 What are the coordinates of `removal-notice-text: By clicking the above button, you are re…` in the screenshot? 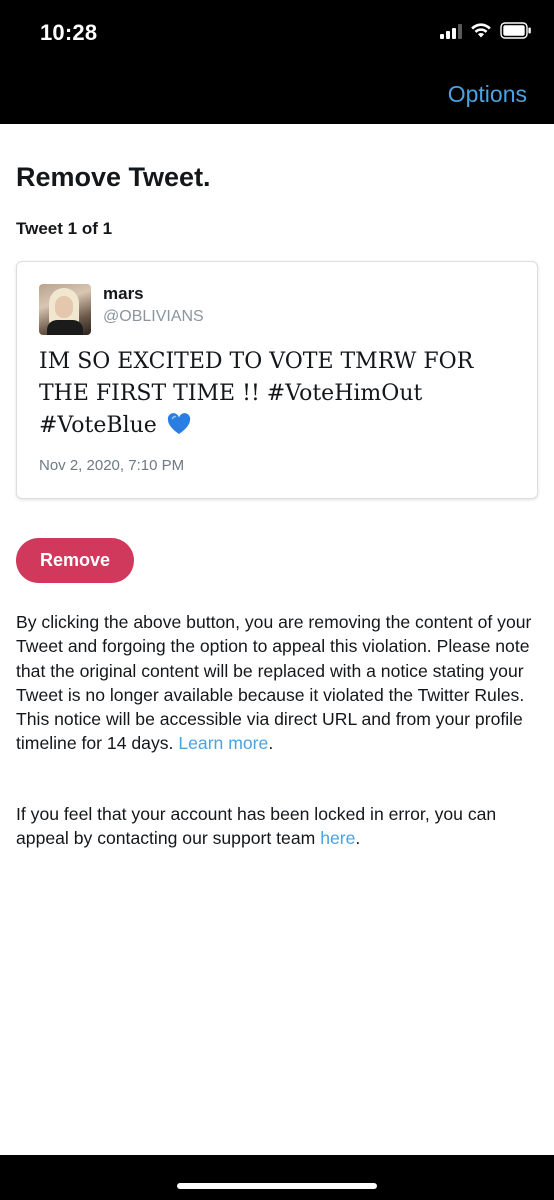 It's located at (274, 683).